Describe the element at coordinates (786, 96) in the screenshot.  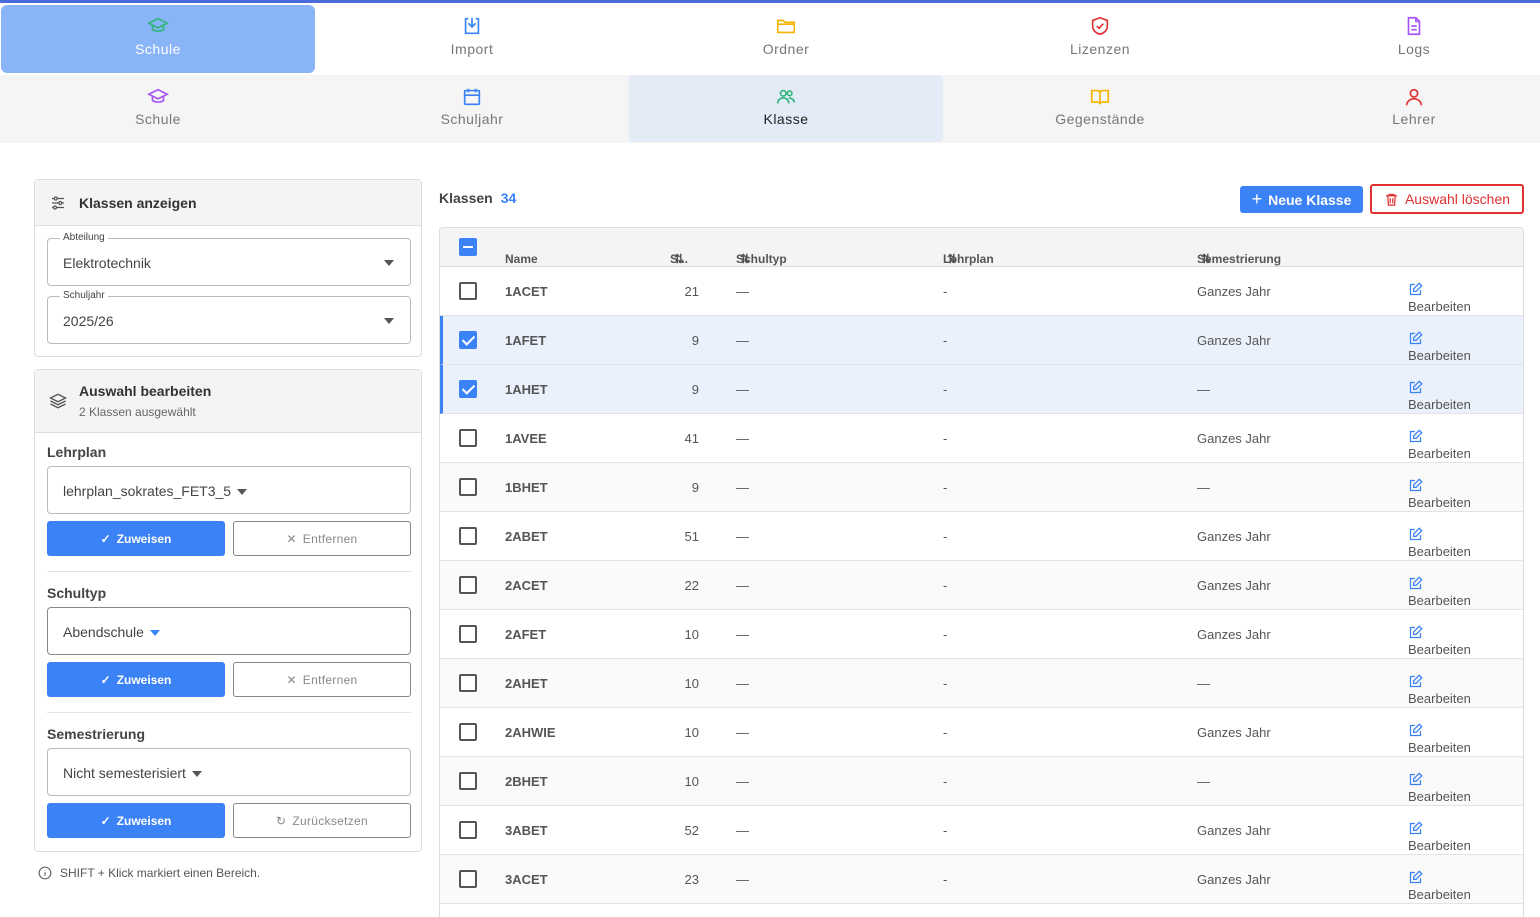
I see `users-icon` at that location.